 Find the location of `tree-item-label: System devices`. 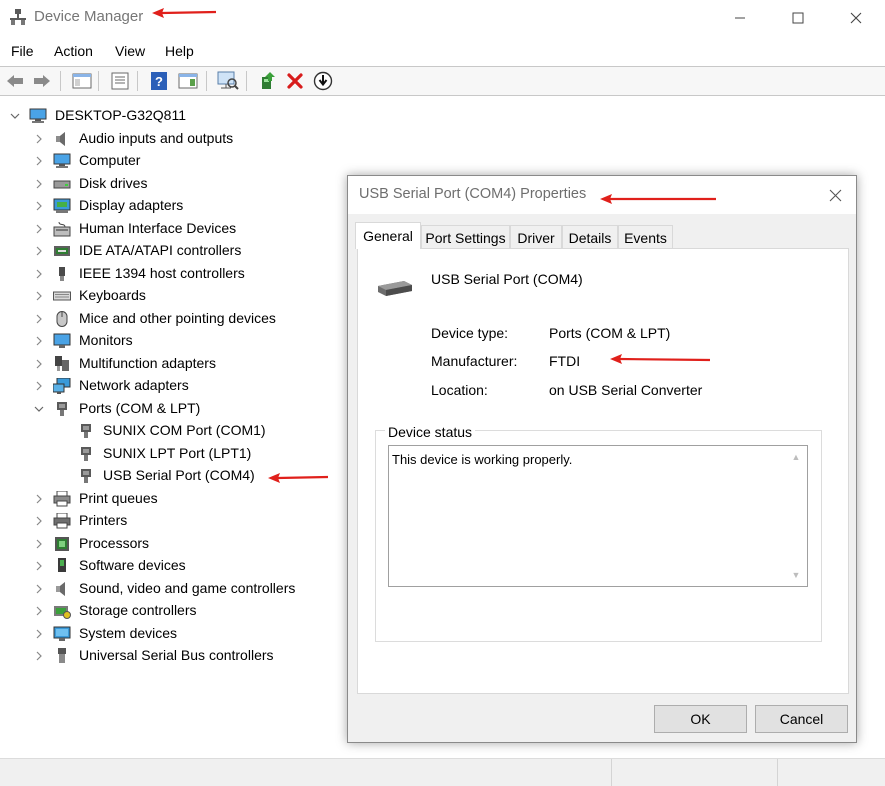

tree-item-label: System devices is located at coordinates (128, 632).